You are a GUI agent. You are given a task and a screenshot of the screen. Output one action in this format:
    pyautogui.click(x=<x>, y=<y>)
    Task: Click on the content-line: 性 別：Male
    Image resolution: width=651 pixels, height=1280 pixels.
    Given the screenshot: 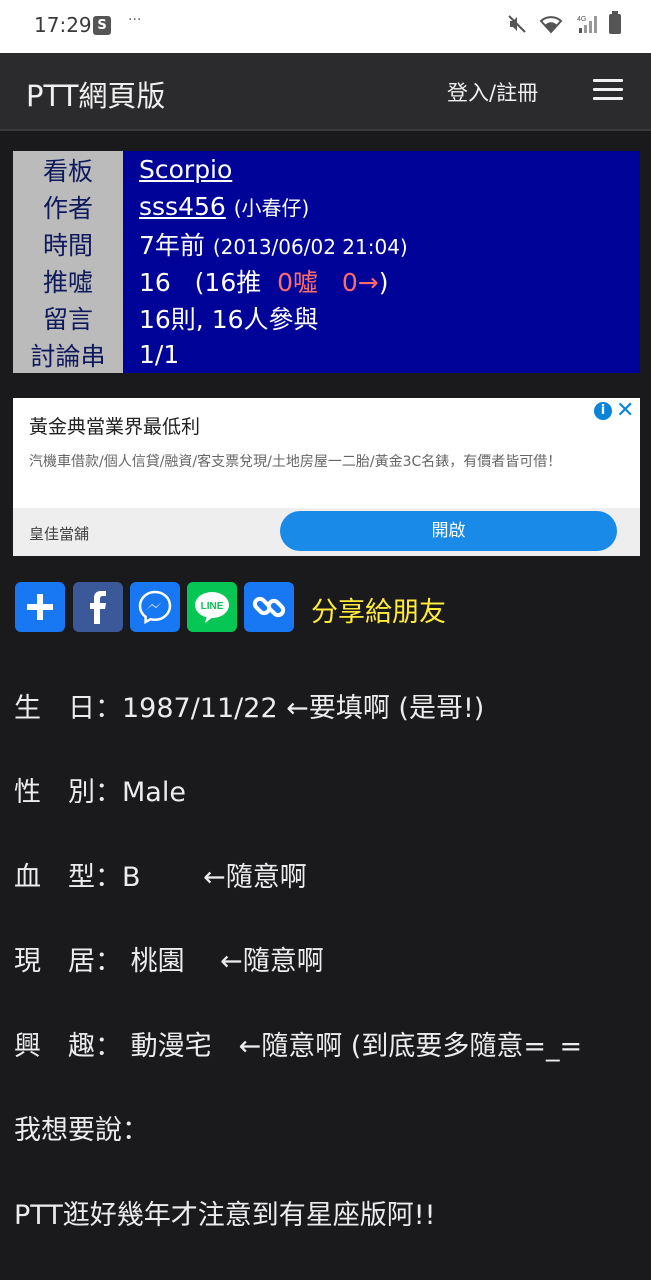 What is the action you would take?
    pyautogui.click(x=100, y=792)
    